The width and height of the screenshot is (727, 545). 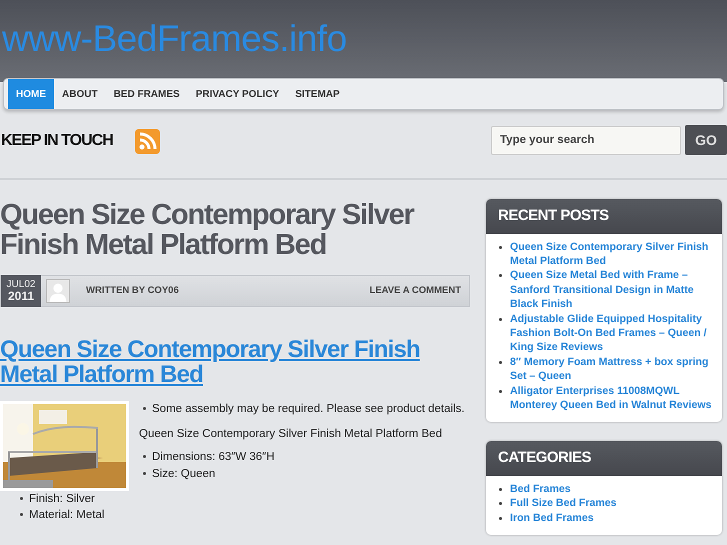 I want to click on paragraph: Queen Size Contemporary Silver Finish Metal Platform Bed, so click(x=290, y=434).